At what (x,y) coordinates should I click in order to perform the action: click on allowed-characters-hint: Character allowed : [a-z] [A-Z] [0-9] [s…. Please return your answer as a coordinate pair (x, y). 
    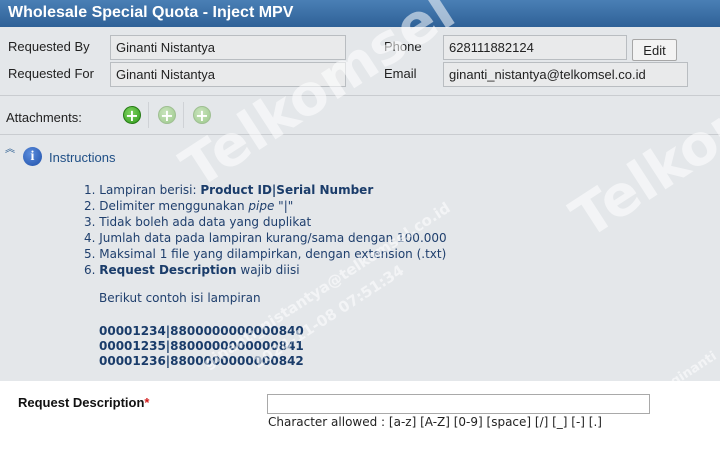
    Looking at the image, I should click on (435, 422).